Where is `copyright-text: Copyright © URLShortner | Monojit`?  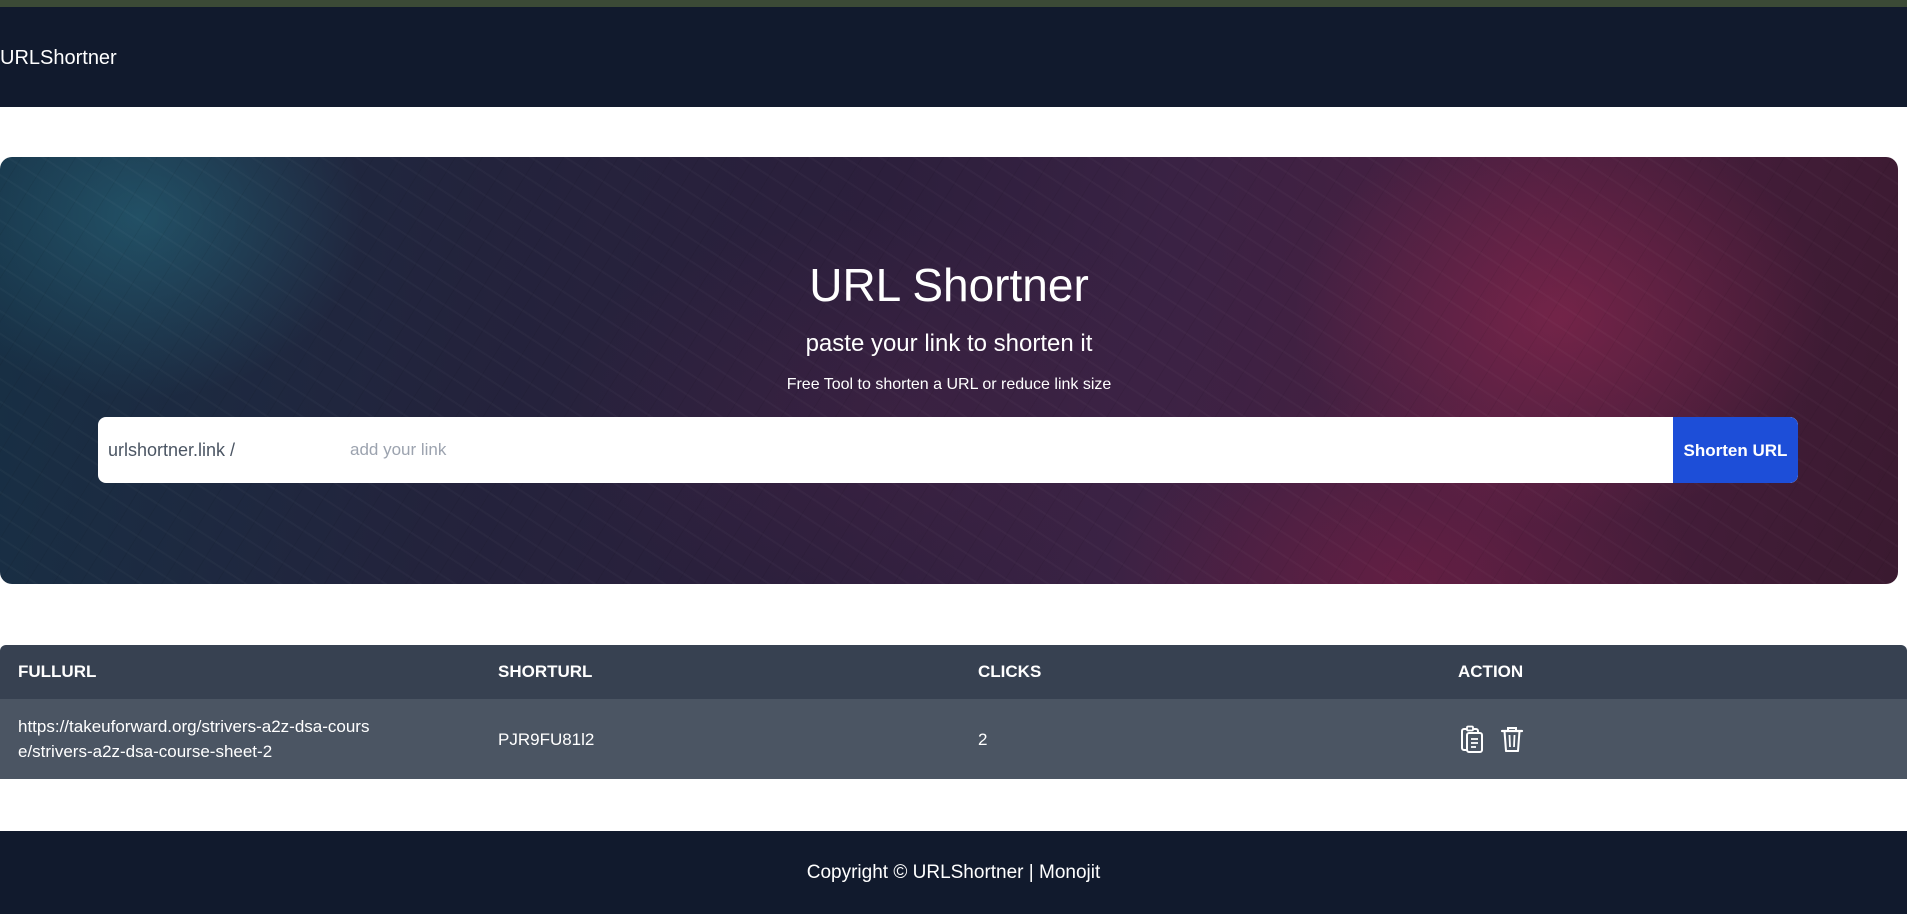 copyright-text: Copyright © URLShortner | Monojit is located at coordinates (953, 872).